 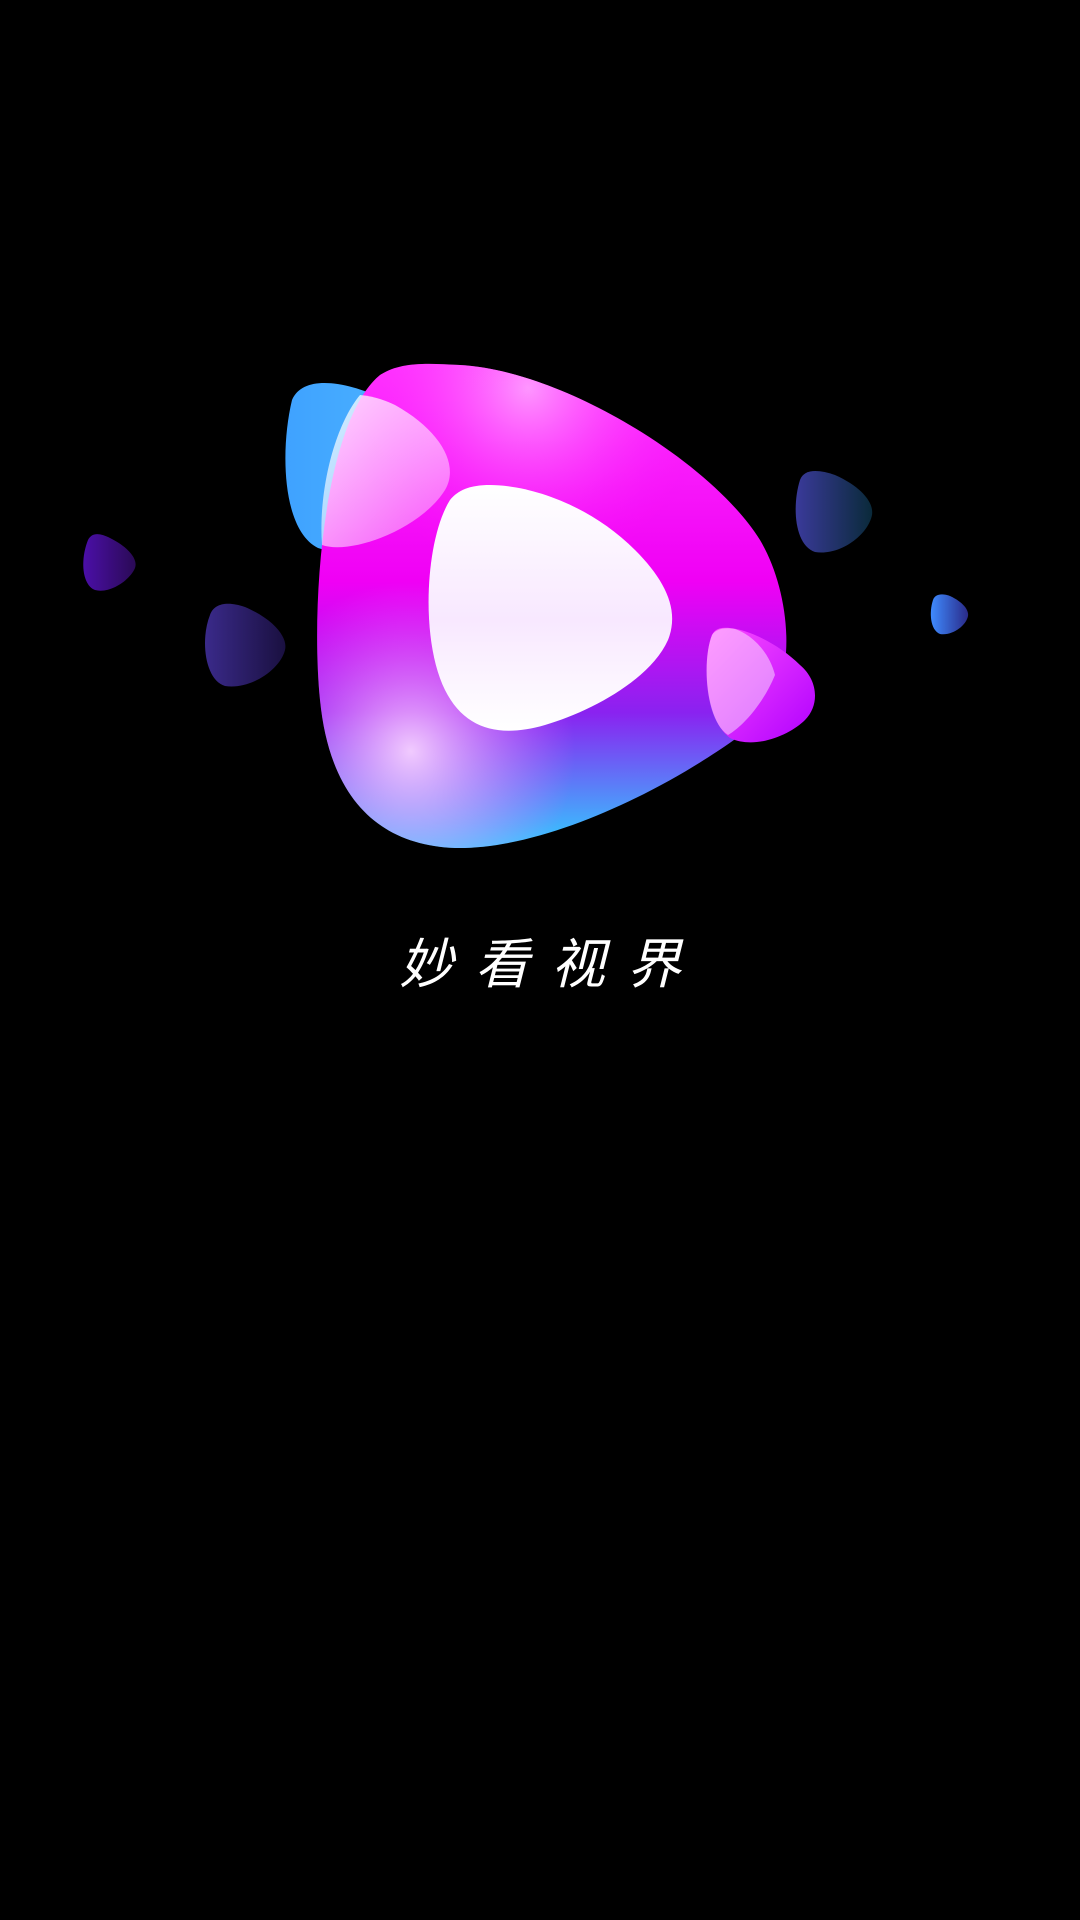 I want to click on small-blob-left-icon, so click(x=109, y=562).